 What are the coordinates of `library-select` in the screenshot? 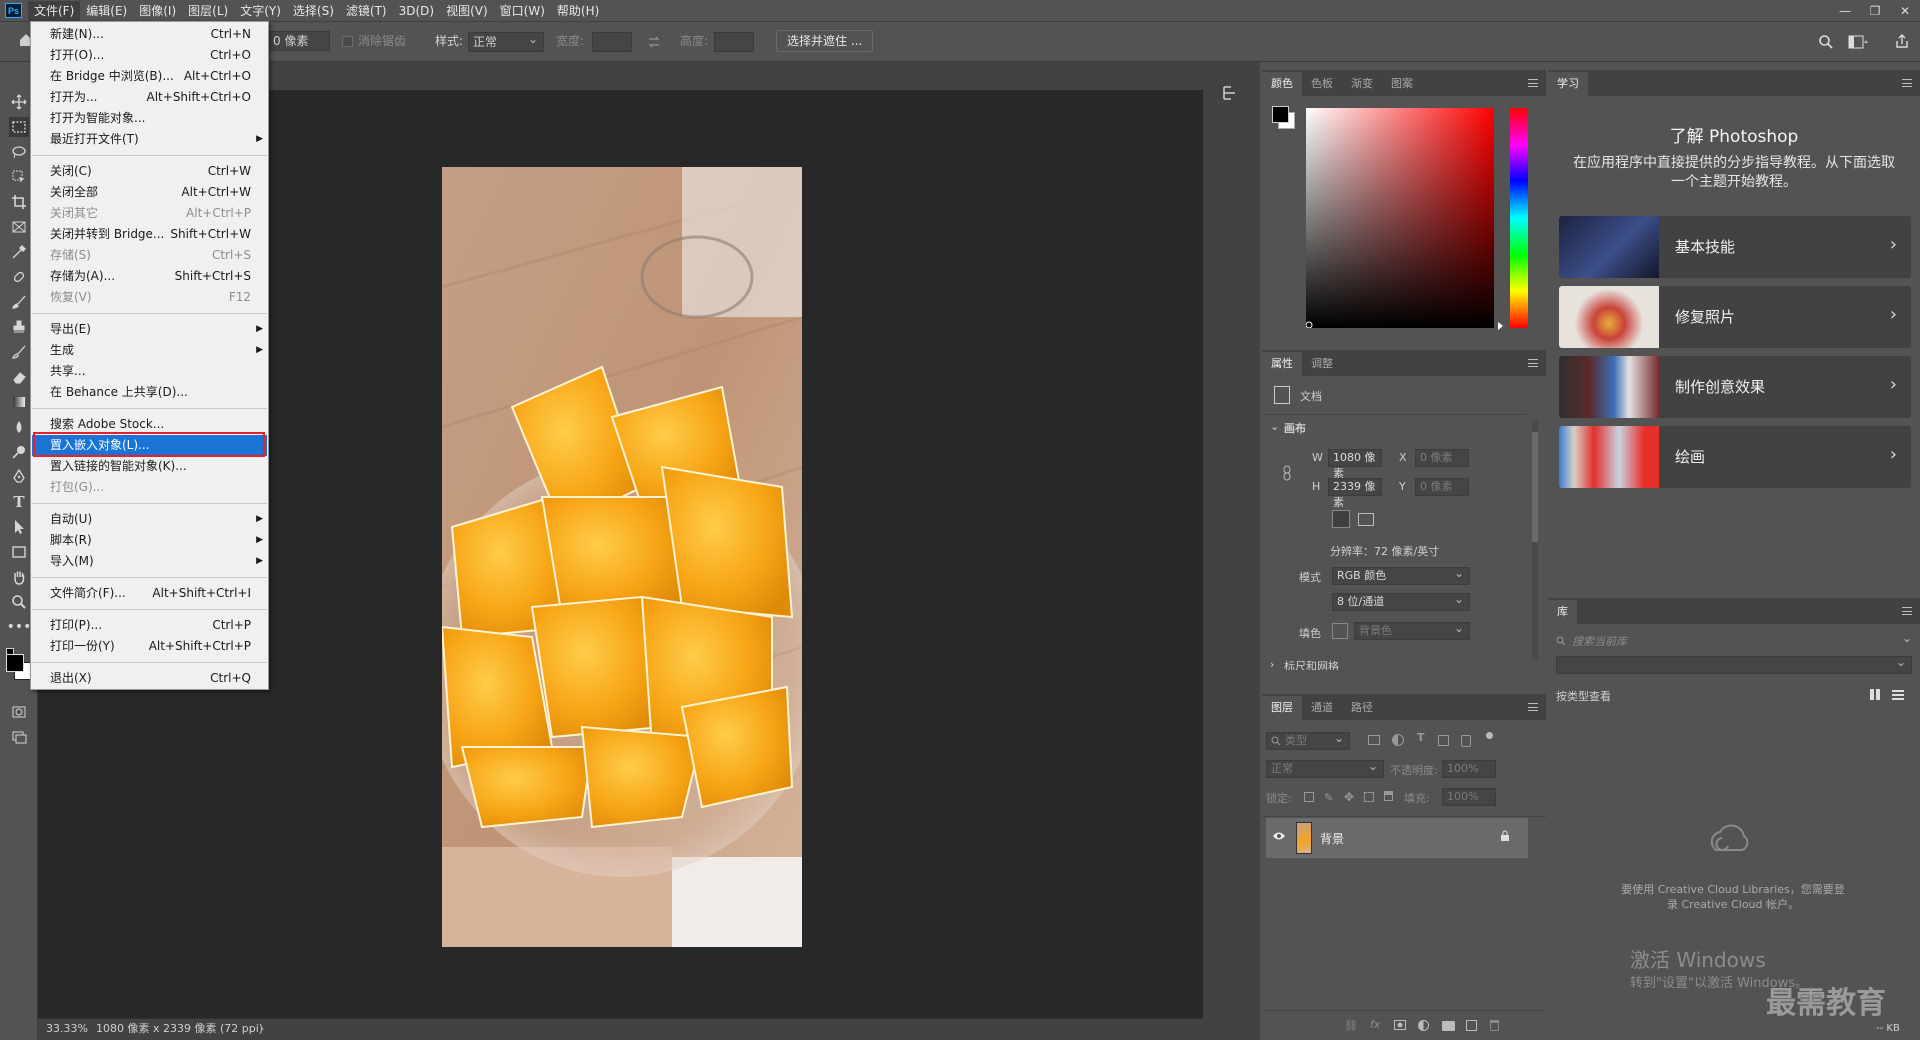 It's located at (1734, 664).